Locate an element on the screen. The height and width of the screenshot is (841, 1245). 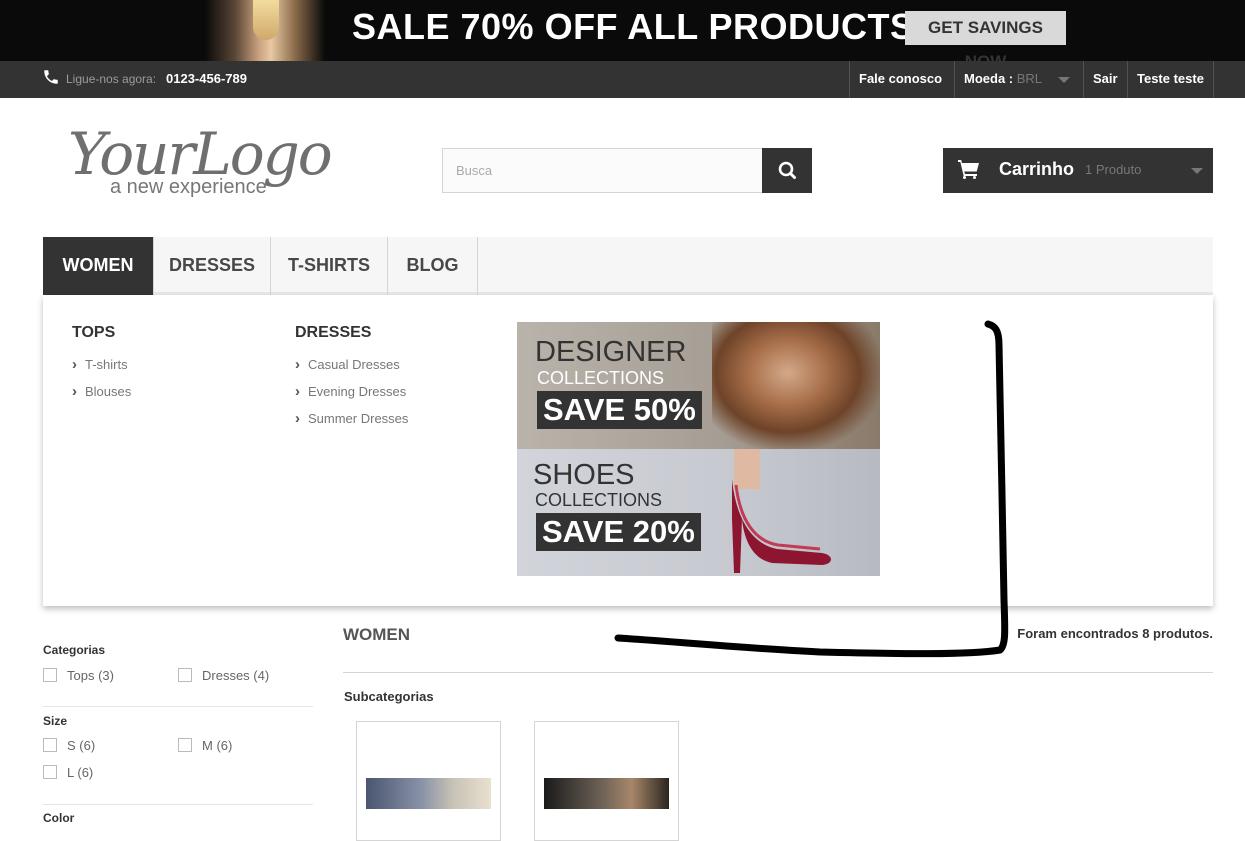
banner-model-image is located at coordinates (265, 30).